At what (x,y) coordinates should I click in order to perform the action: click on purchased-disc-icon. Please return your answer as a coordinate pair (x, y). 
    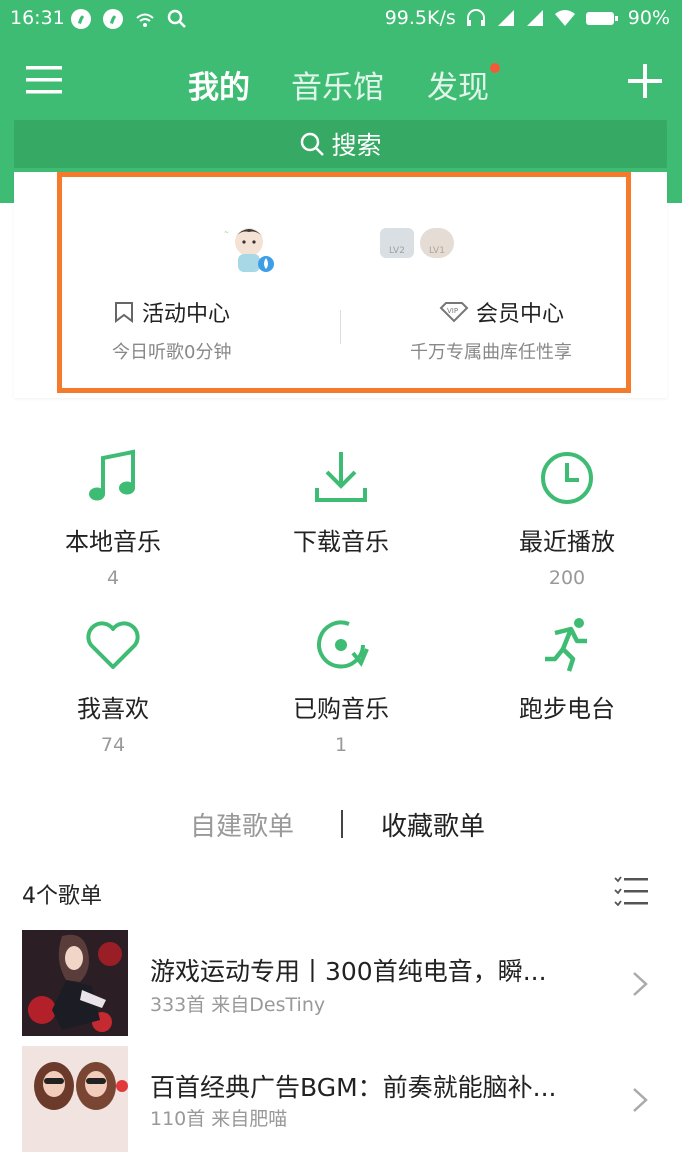
    Looking at the image, I should click on (343, 644).